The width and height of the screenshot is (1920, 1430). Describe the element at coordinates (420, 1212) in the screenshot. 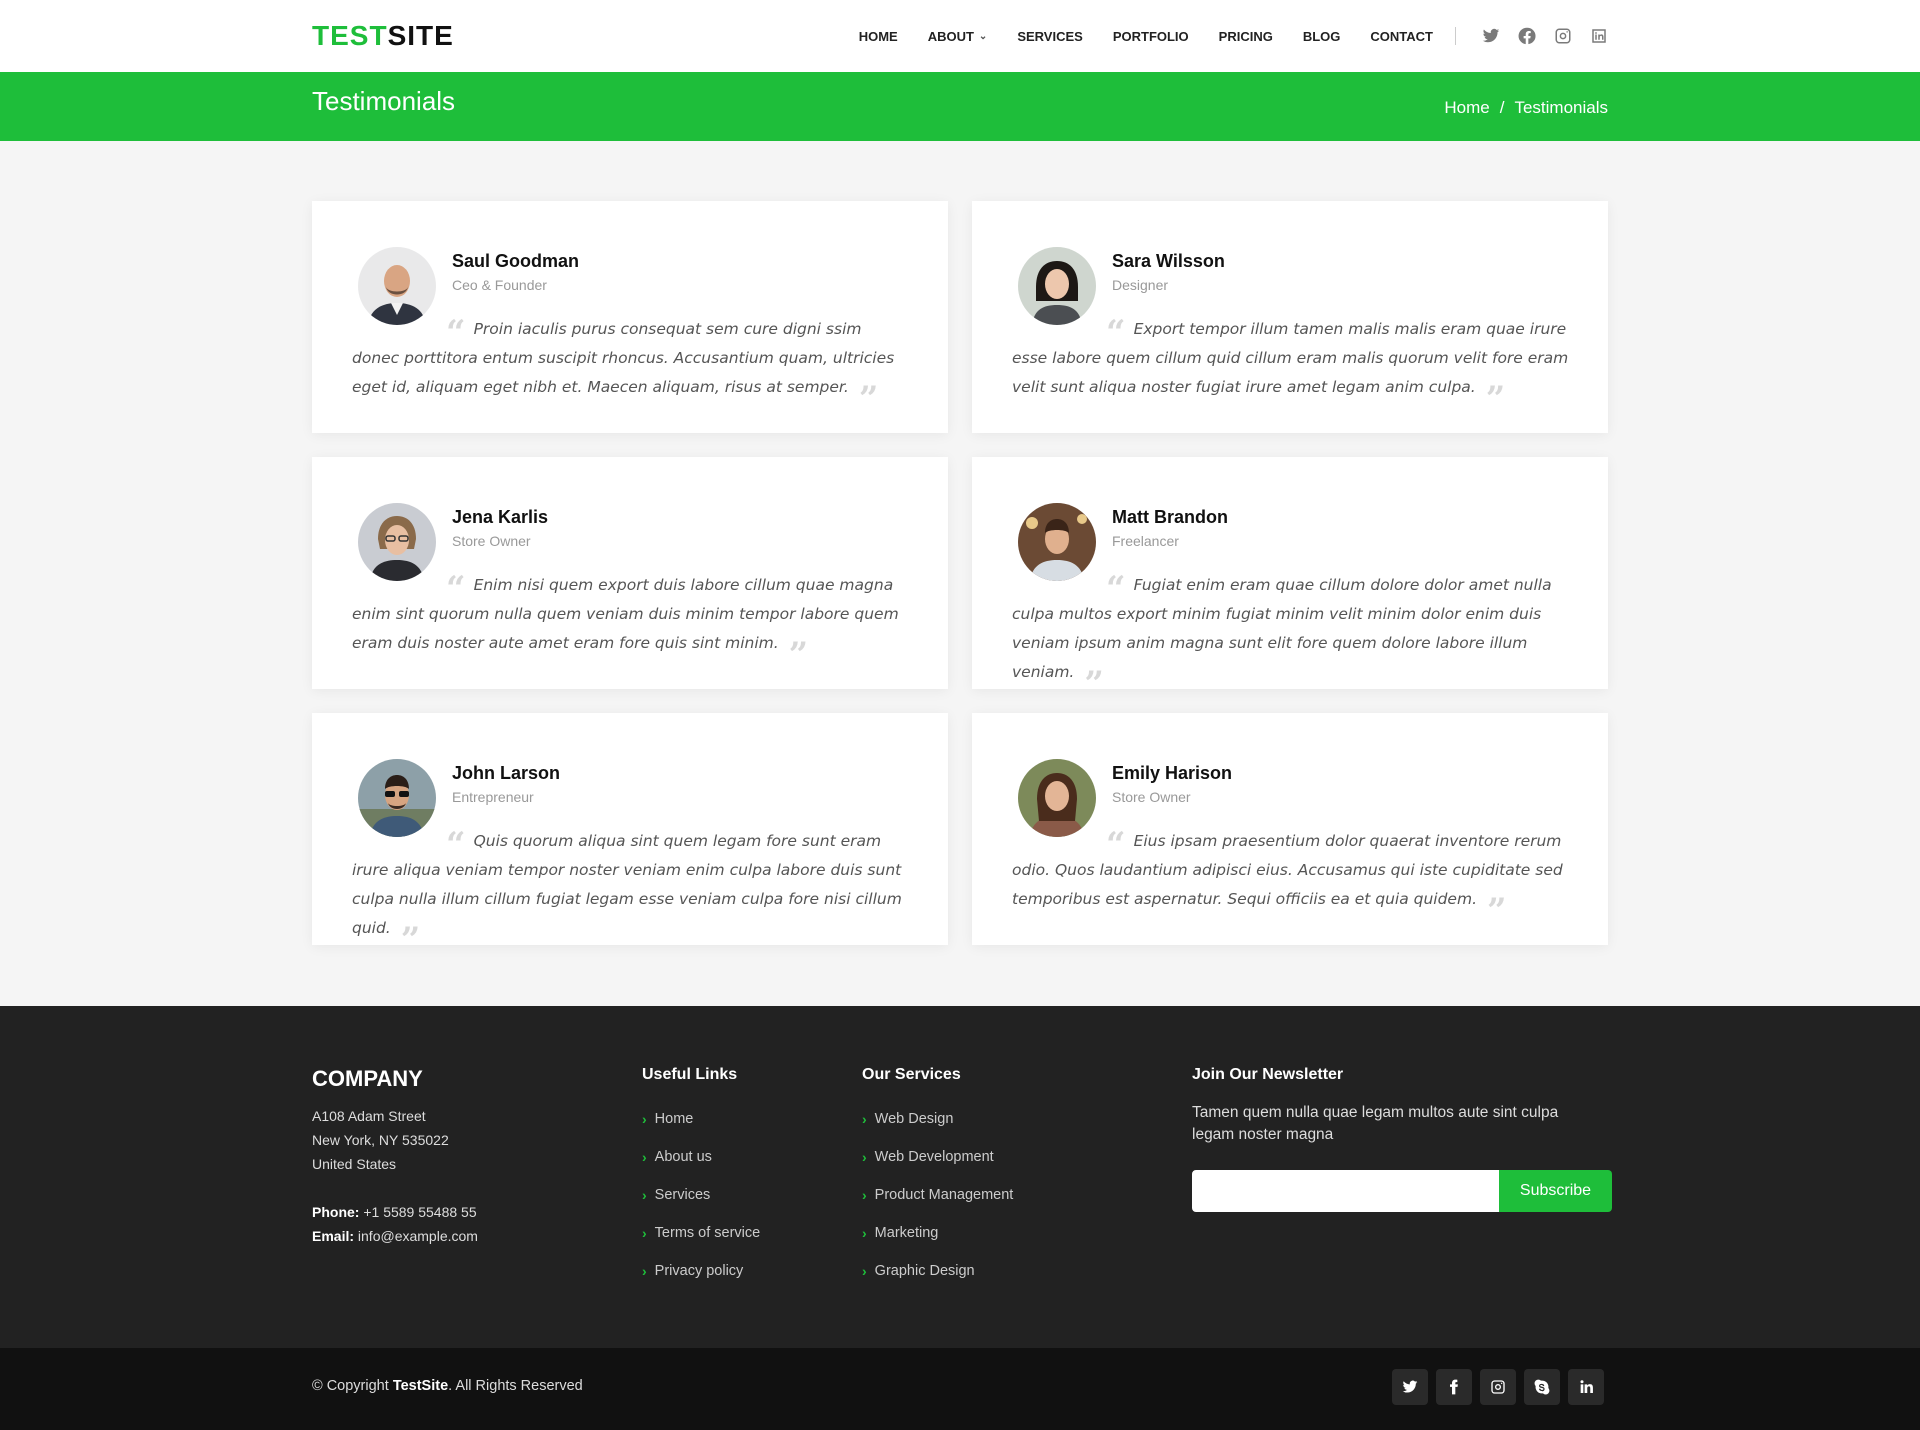

I see `footer-phone-value: +1 5589 55488 55` at that location.